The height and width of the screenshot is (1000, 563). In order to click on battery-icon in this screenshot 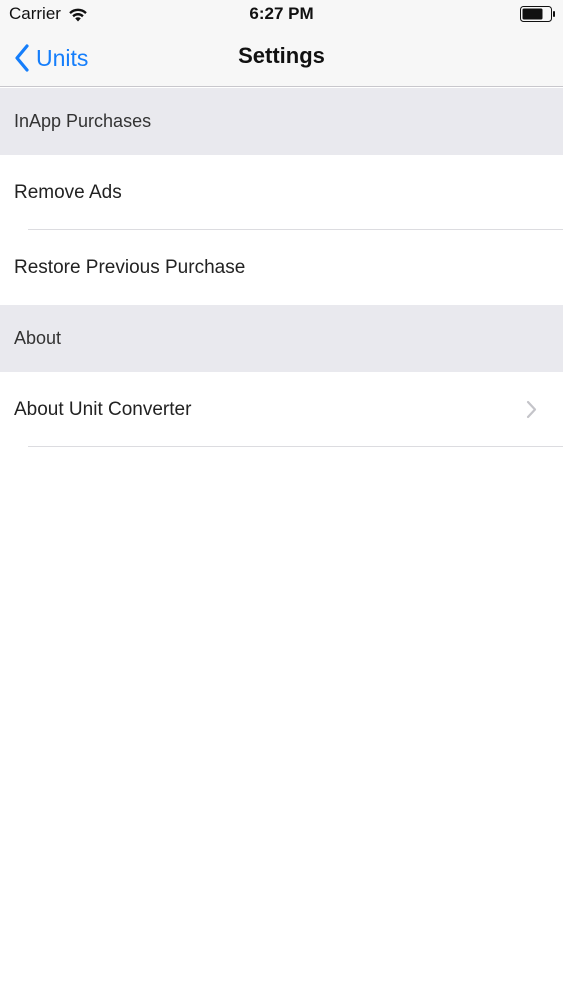, I will do `click(537, 14)`.